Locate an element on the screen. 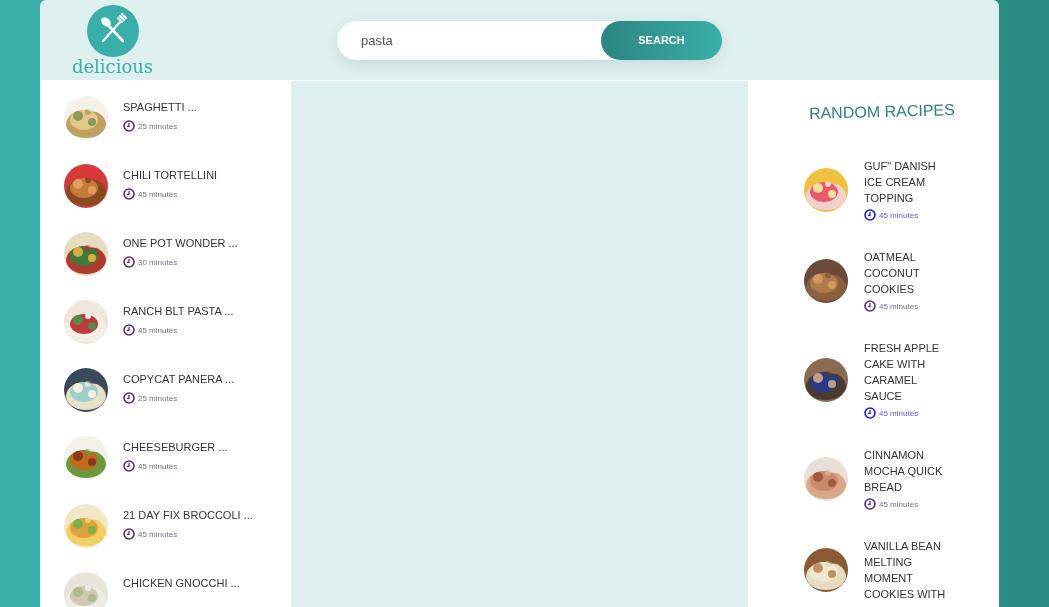 This screenshot has width=1049, height=607. recipe-title: OATMEAL COCONUT COOKIES is located at coordinates (905, 273).